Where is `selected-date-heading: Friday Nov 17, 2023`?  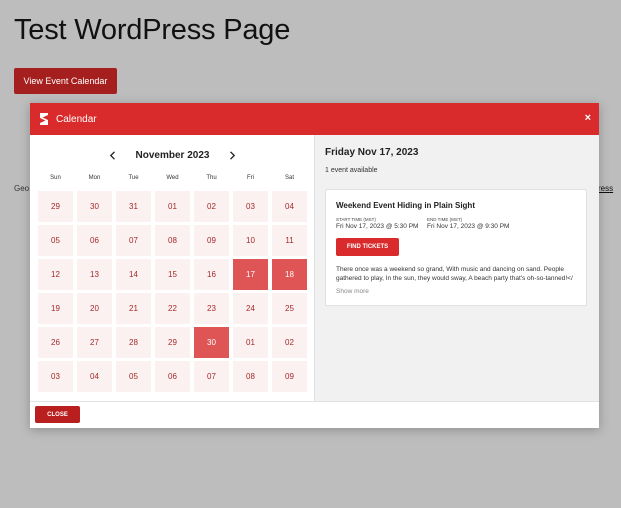 selected-date-heading: Friday Nov 17, 2023 is located at coordinates (372, 152).